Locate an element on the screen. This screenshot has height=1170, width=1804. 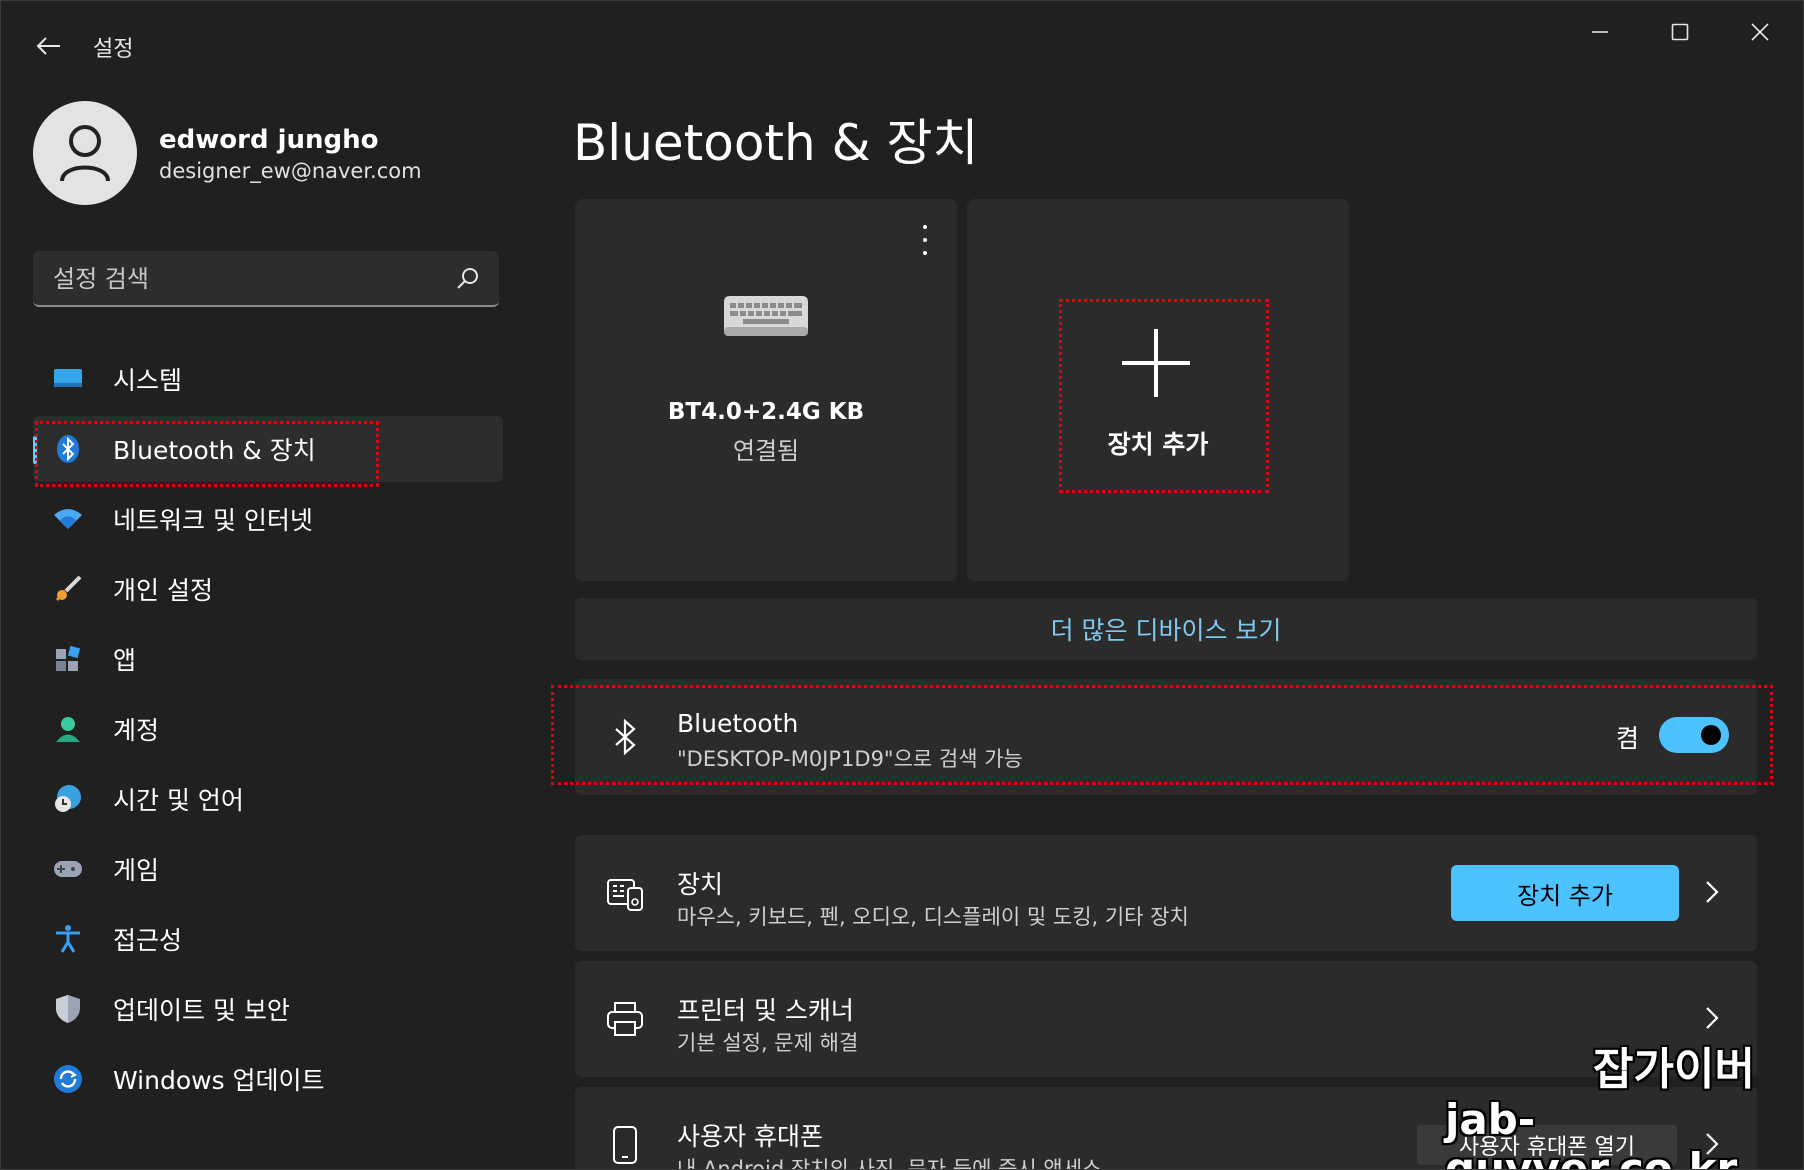
accessibility-icon is located at coordinates (68, 939).